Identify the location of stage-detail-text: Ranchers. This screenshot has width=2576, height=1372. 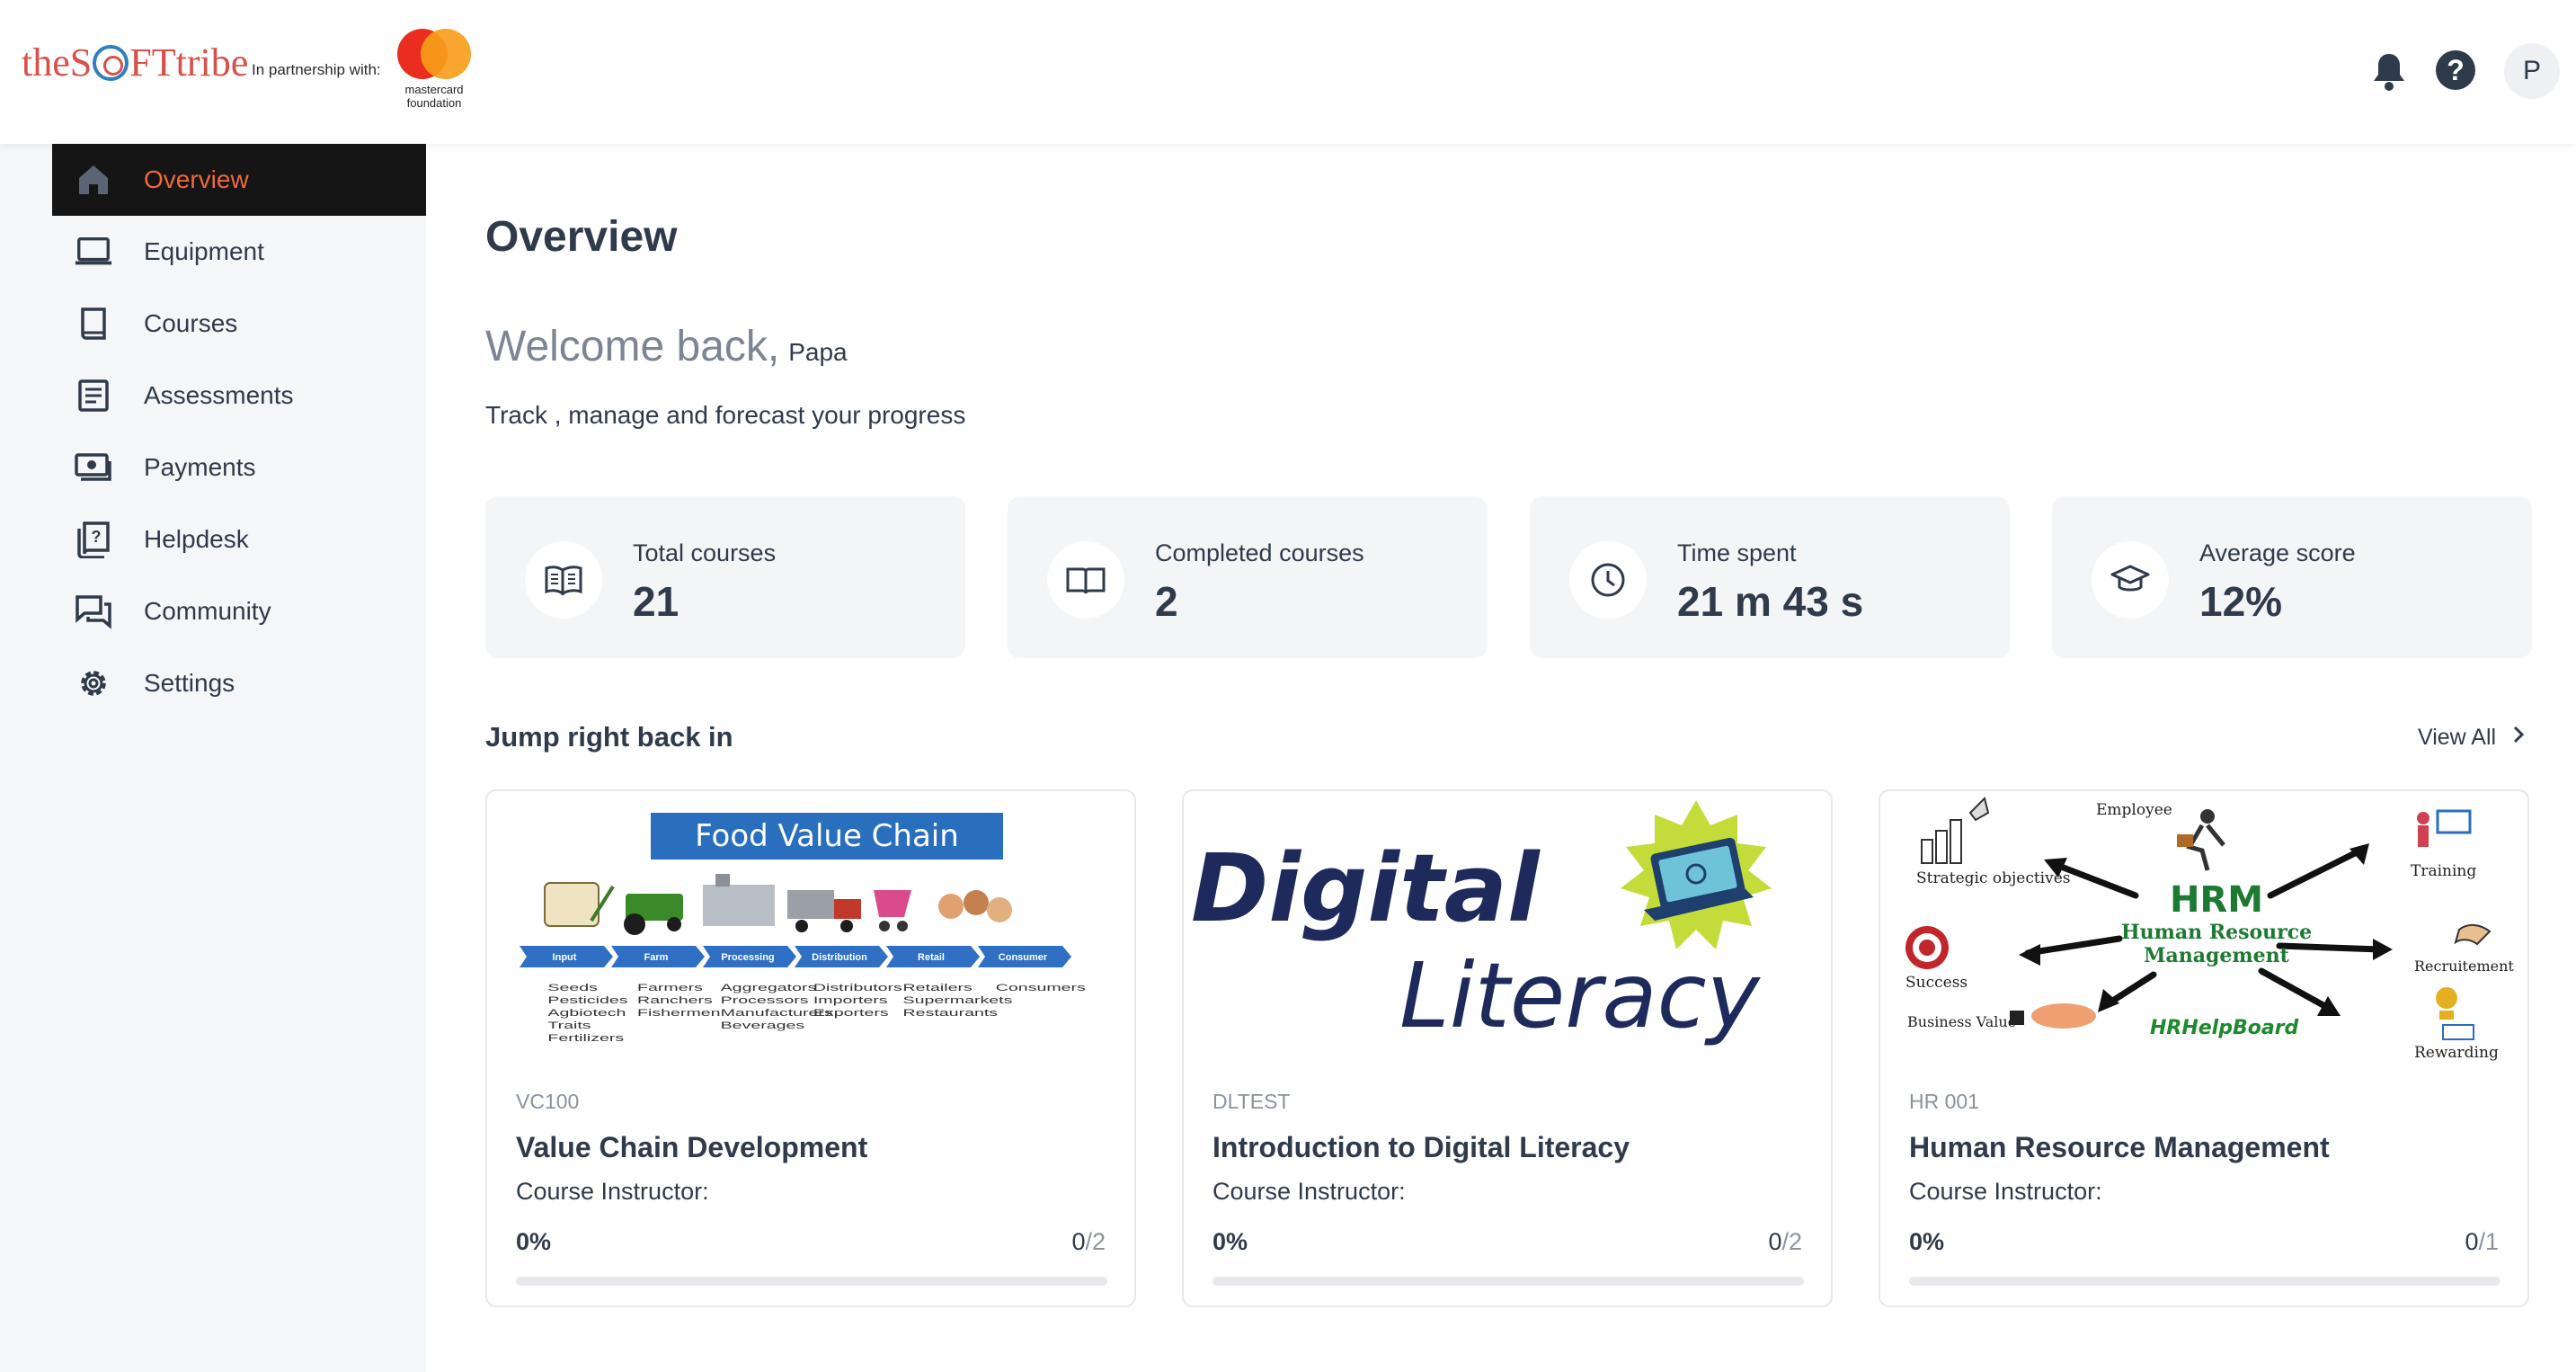
(675, 1001).